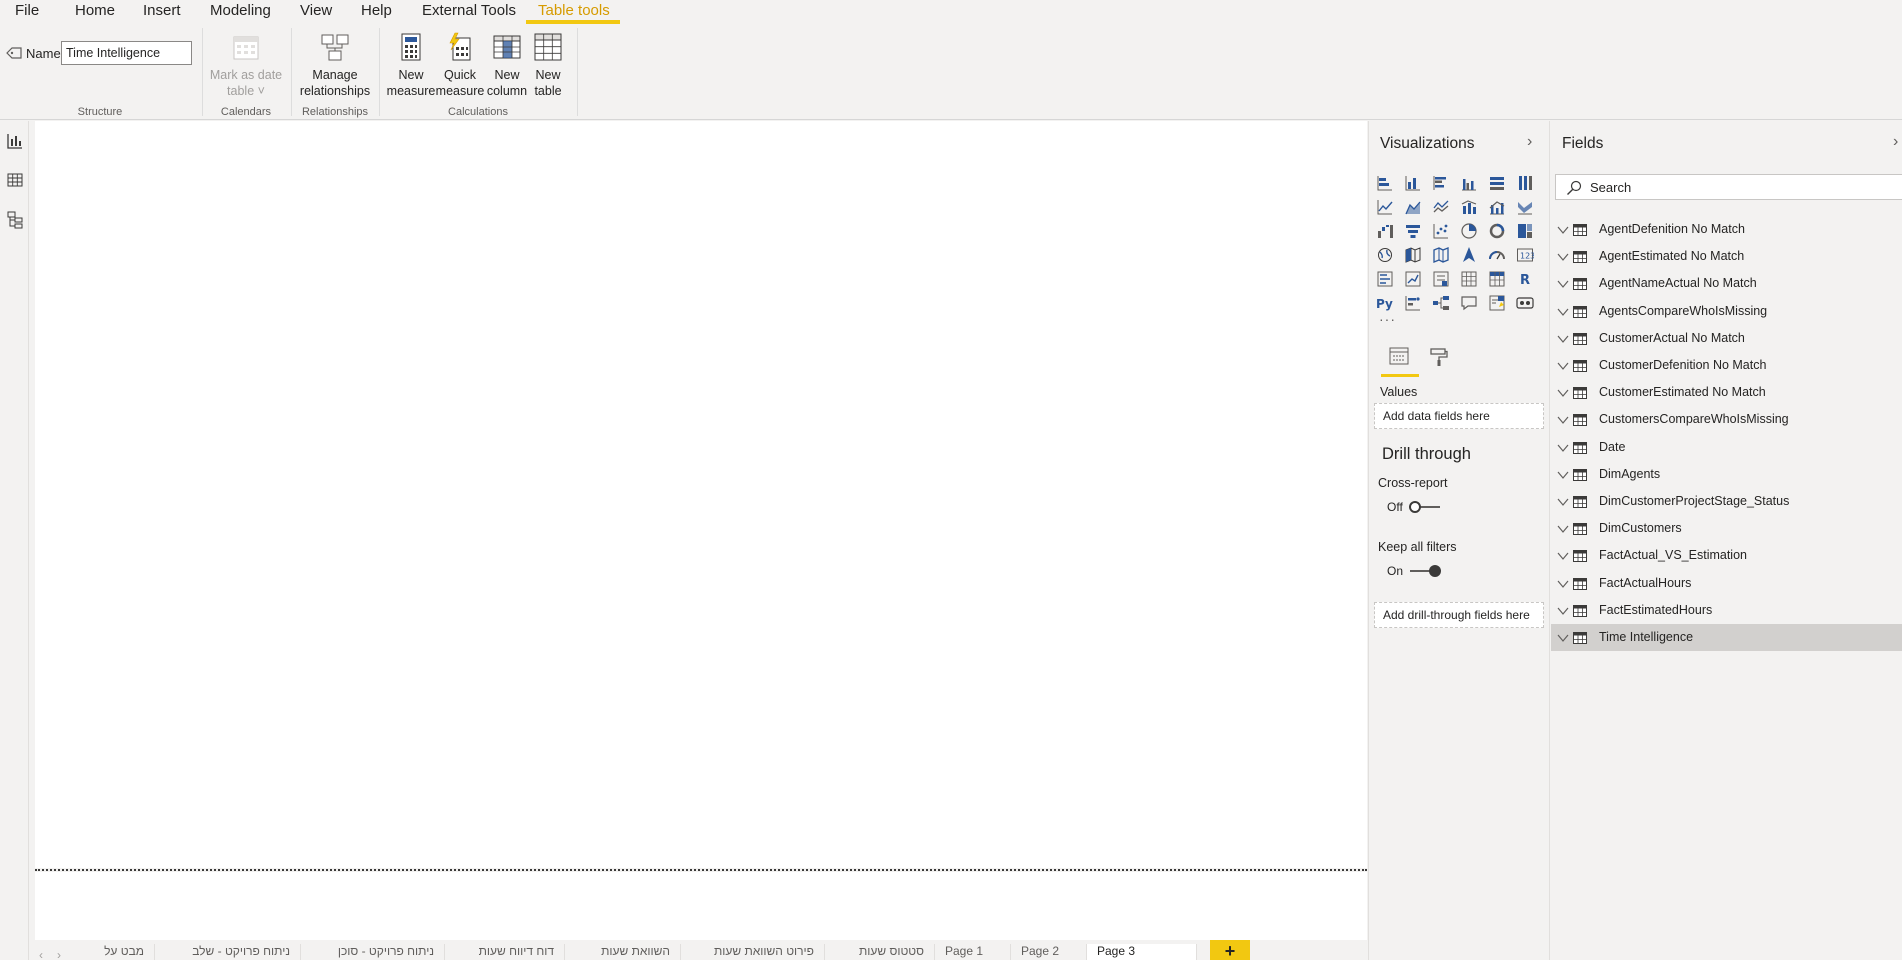  Describe the element at coordinates (1469, 183) in the screenshot. I see `clustered-column-chart-icon` at that location.